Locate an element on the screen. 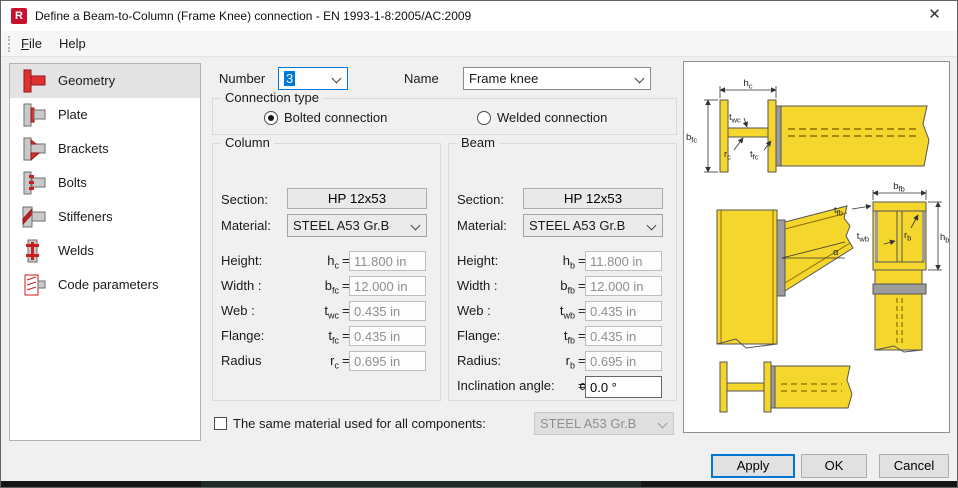  column-flange-row: Flange: tfc = is located at coordinates (326, 337).